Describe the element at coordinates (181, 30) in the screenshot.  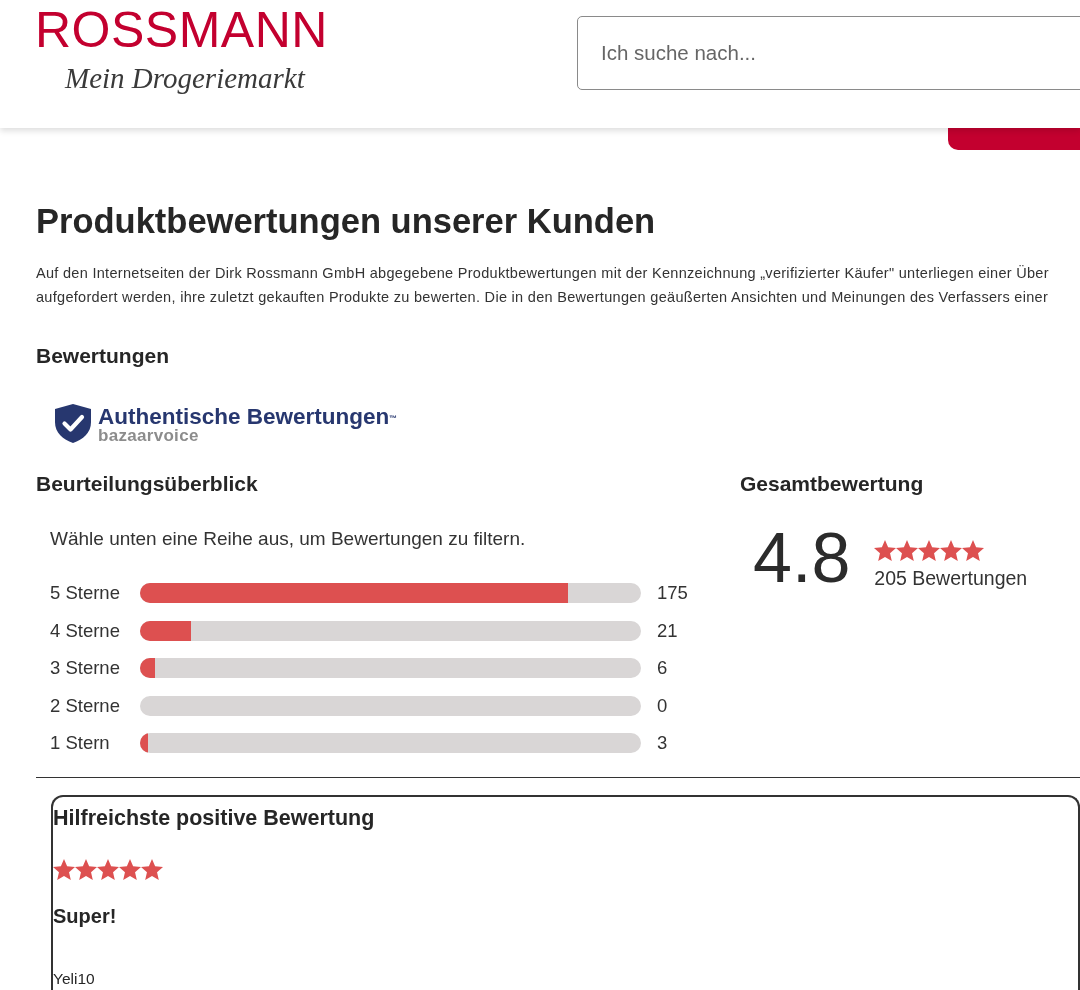
I see `logo-wordmark: ROSSMANN` at that location.